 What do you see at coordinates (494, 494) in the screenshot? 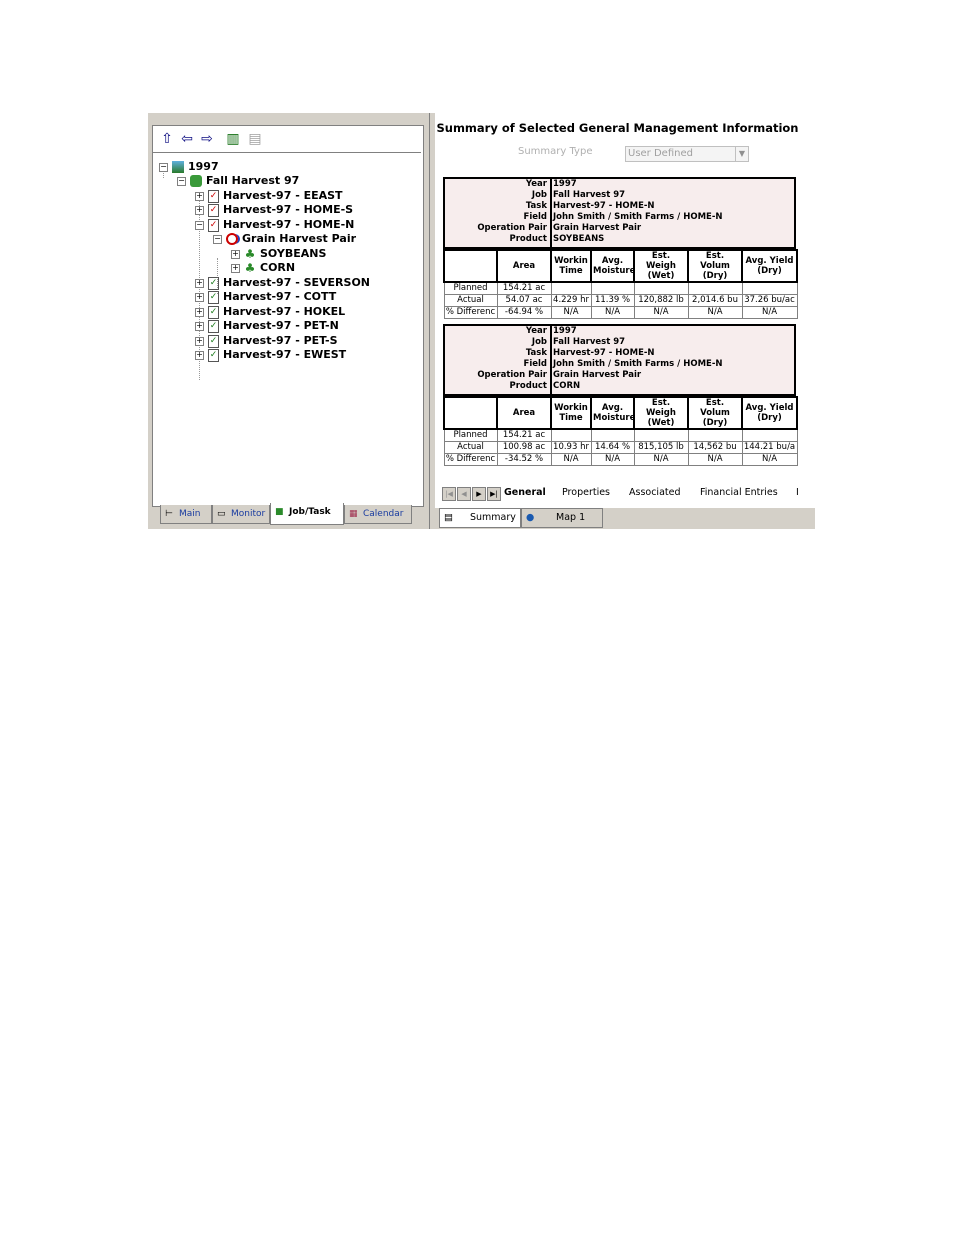
I see `last-sheet-icon: ▶|` at bounding box center [494, 494].